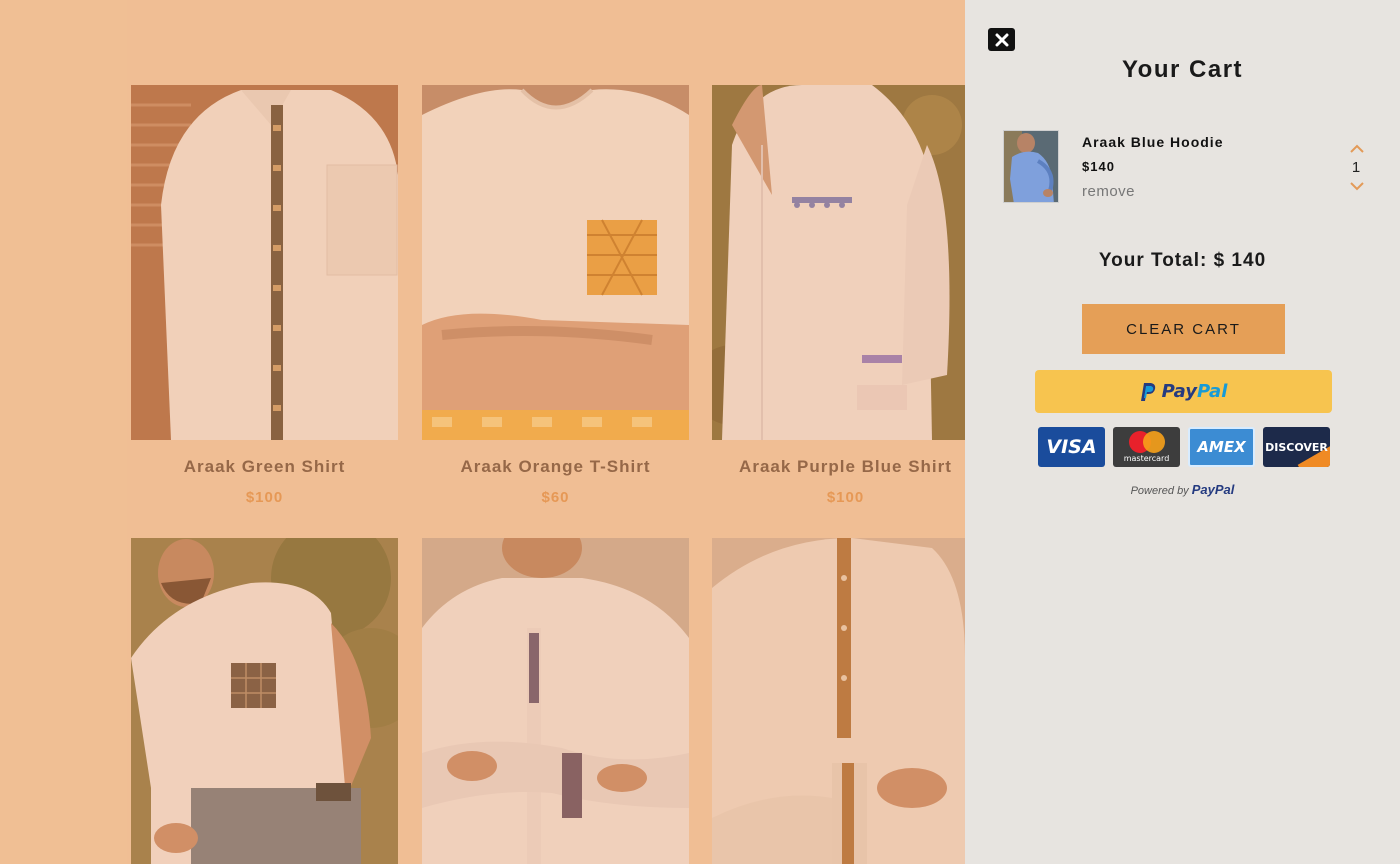 This screenshot has width=1400, height=864. I want to click on product-price: $60, so click(555, 497).